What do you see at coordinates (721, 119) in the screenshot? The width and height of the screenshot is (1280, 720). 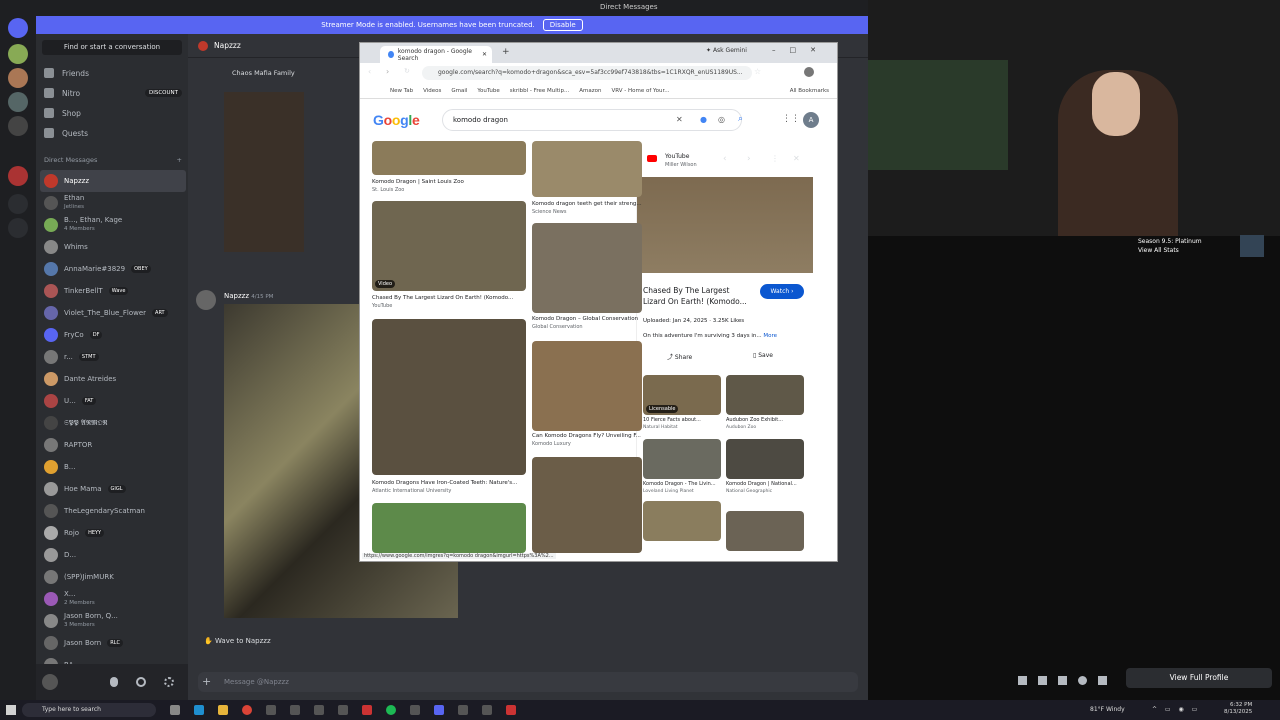 I see `lens-icon: ◎` at bounding box center [721, 119].